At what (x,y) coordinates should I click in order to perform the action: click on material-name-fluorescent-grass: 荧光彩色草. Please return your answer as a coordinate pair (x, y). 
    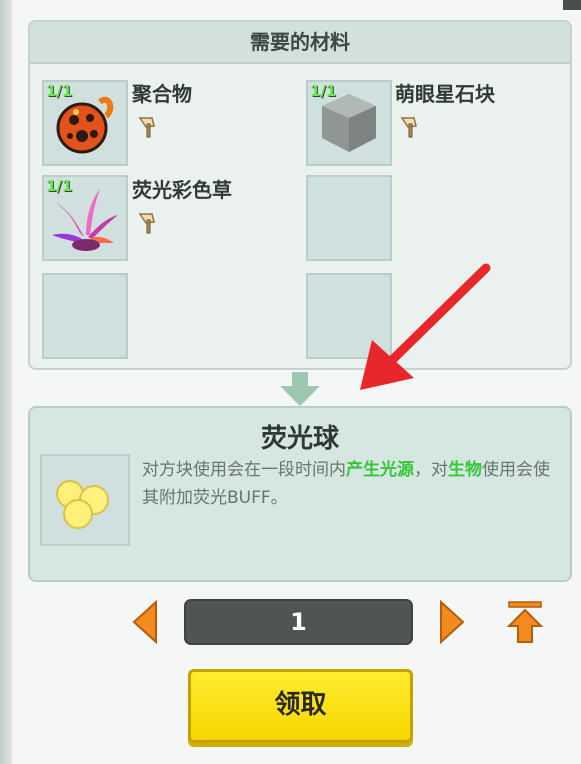
    Looking at the image, I should click on (182, 190).